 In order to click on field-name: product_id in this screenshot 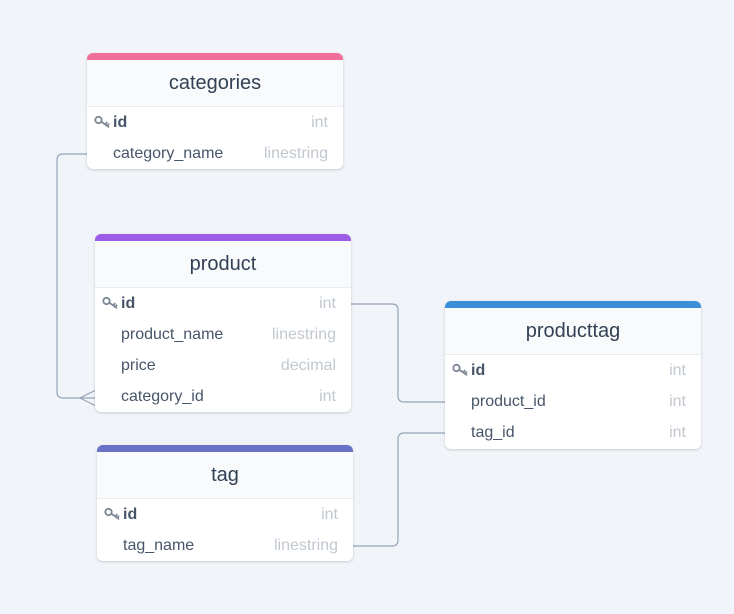, I will do `click(508, 401)`.